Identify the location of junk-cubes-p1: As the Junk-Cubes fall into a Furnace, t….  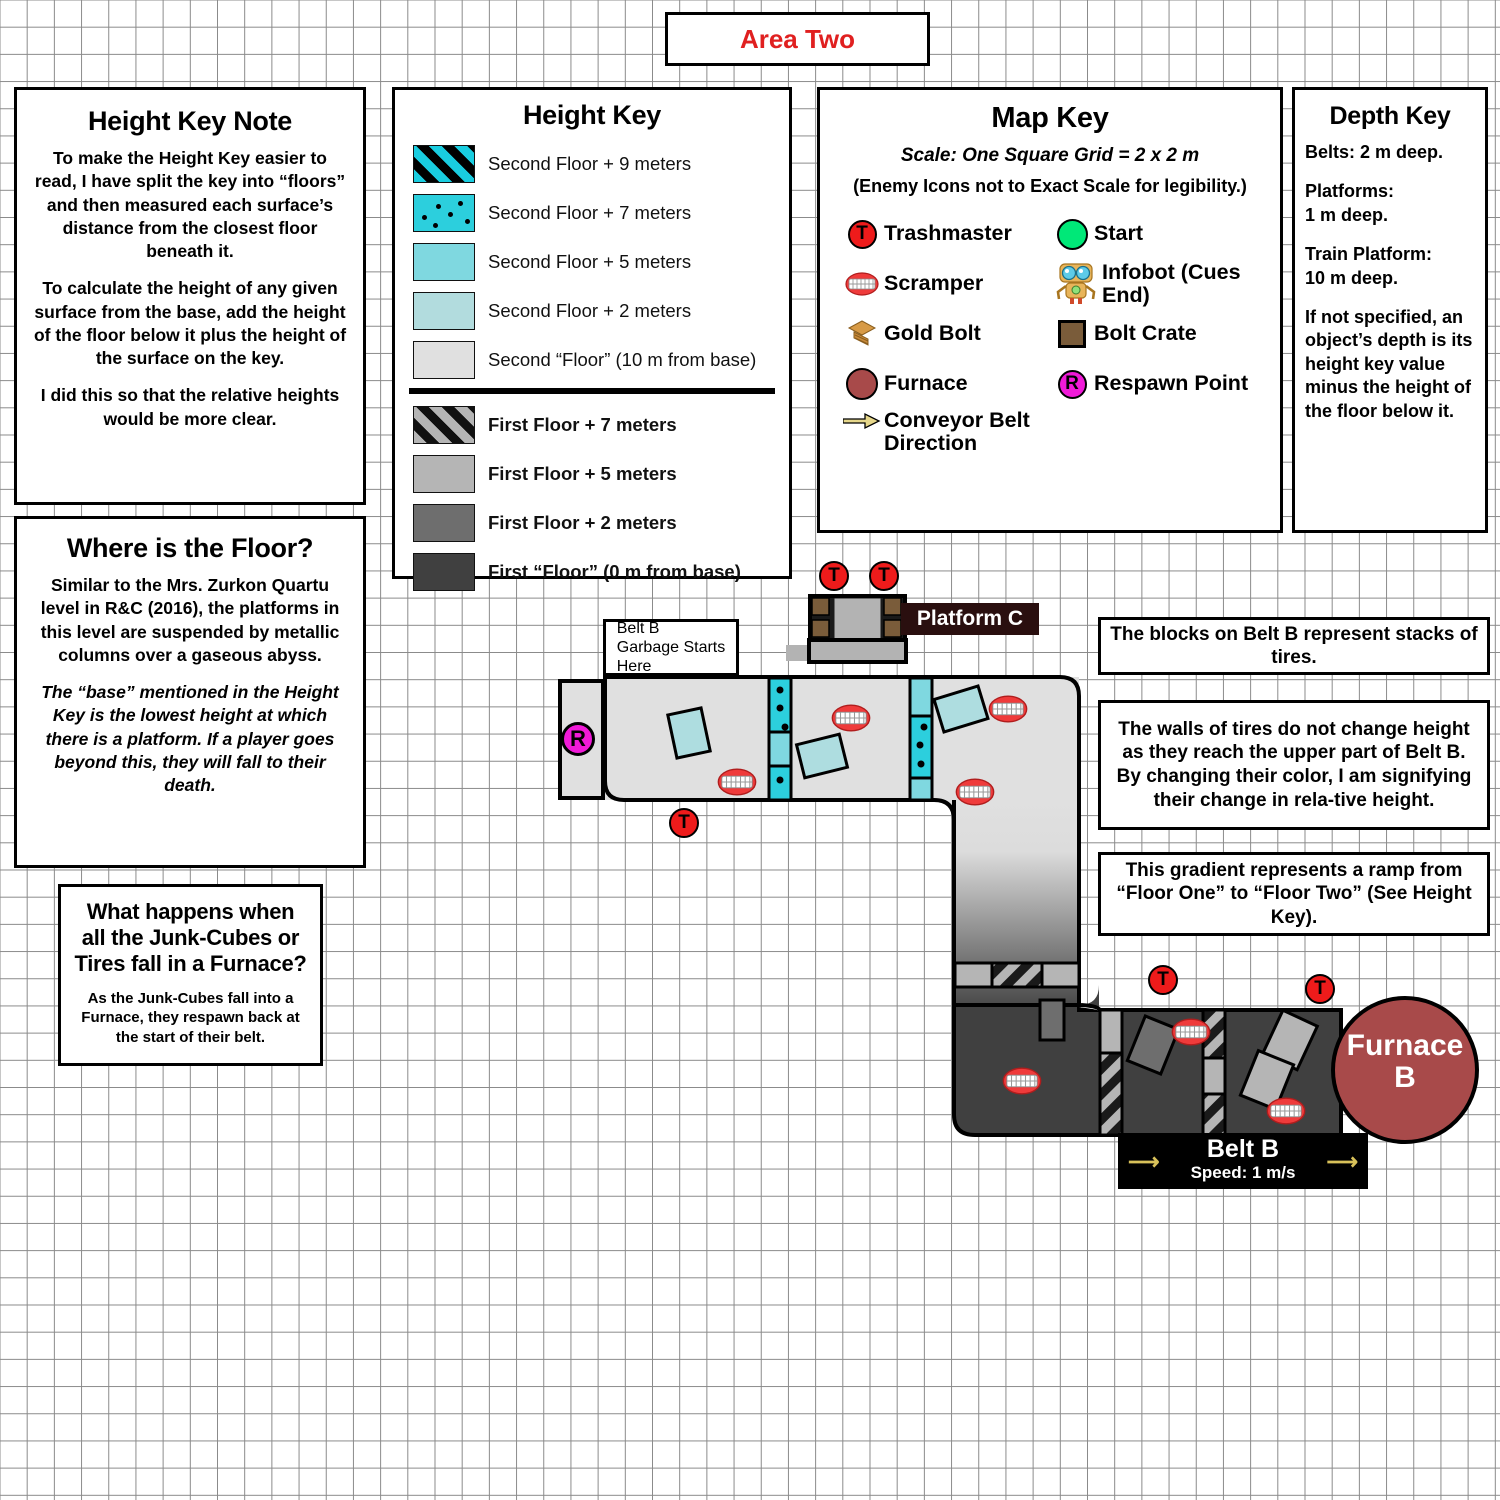
(190, 1017).